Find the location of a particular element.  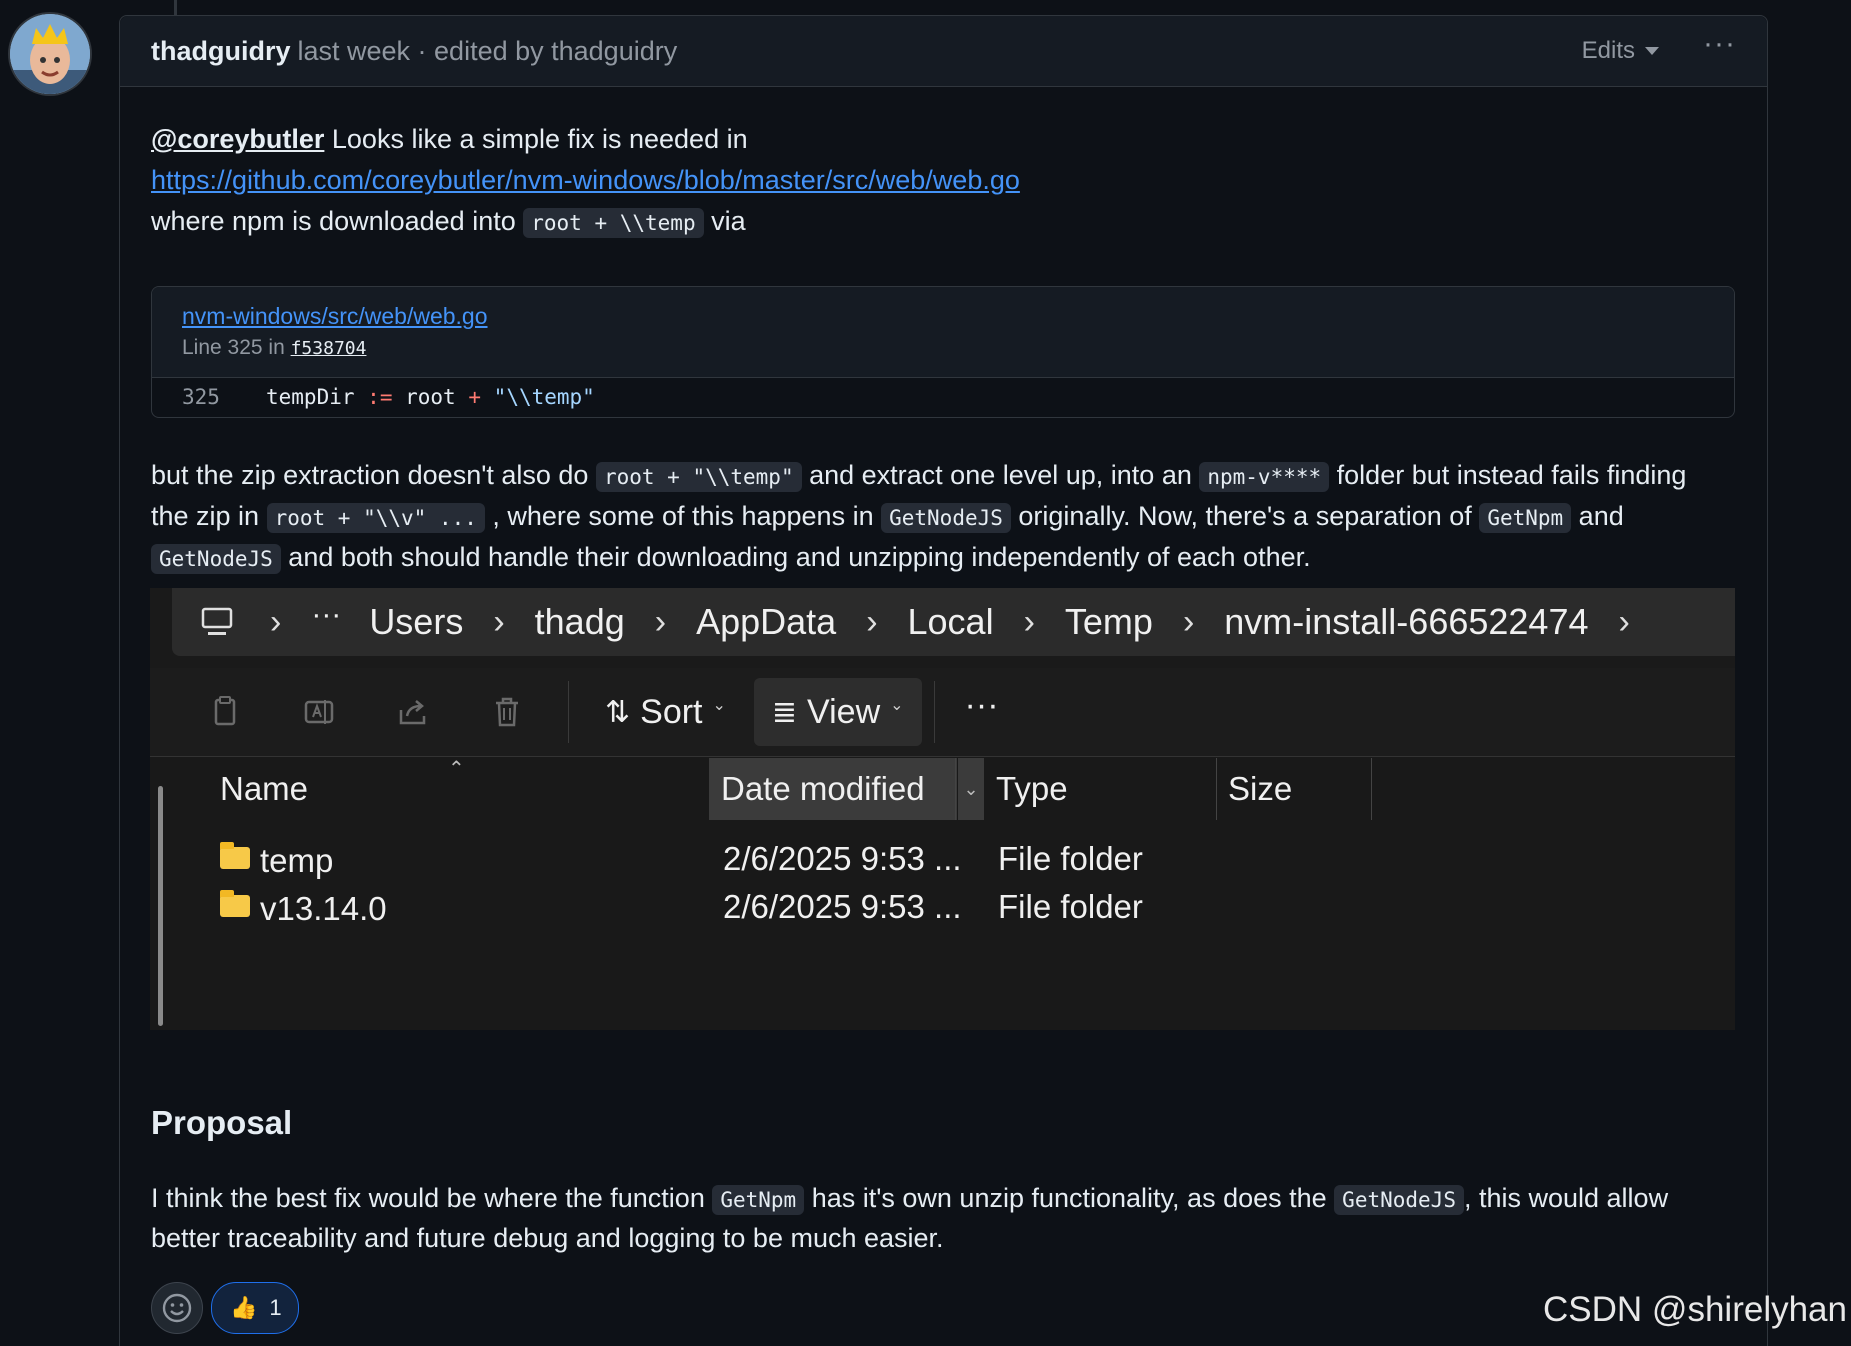

share-icon is located at coordinates (413, 712).